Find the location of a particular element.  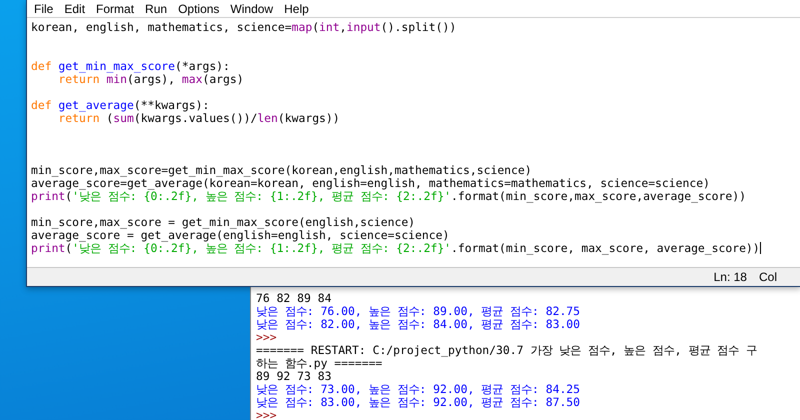

code-line: def get_min_max_score(*args): is located at coordinates (131, 66).